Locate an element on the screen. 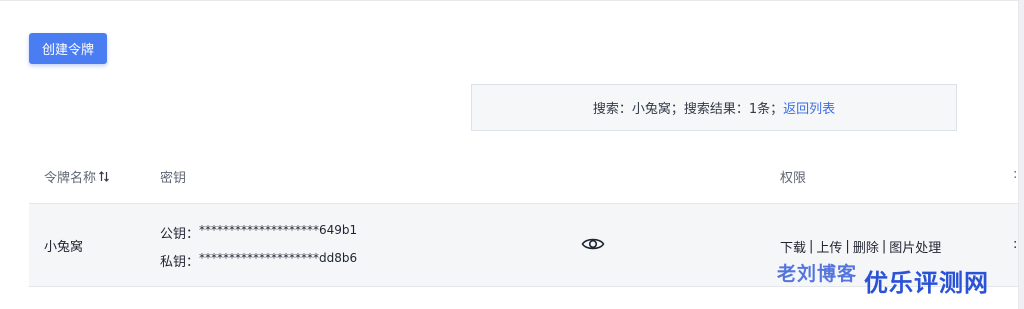 The image size is (1024, 309). column-header-name: 令牌名称 is located at coordinates (77, 176).